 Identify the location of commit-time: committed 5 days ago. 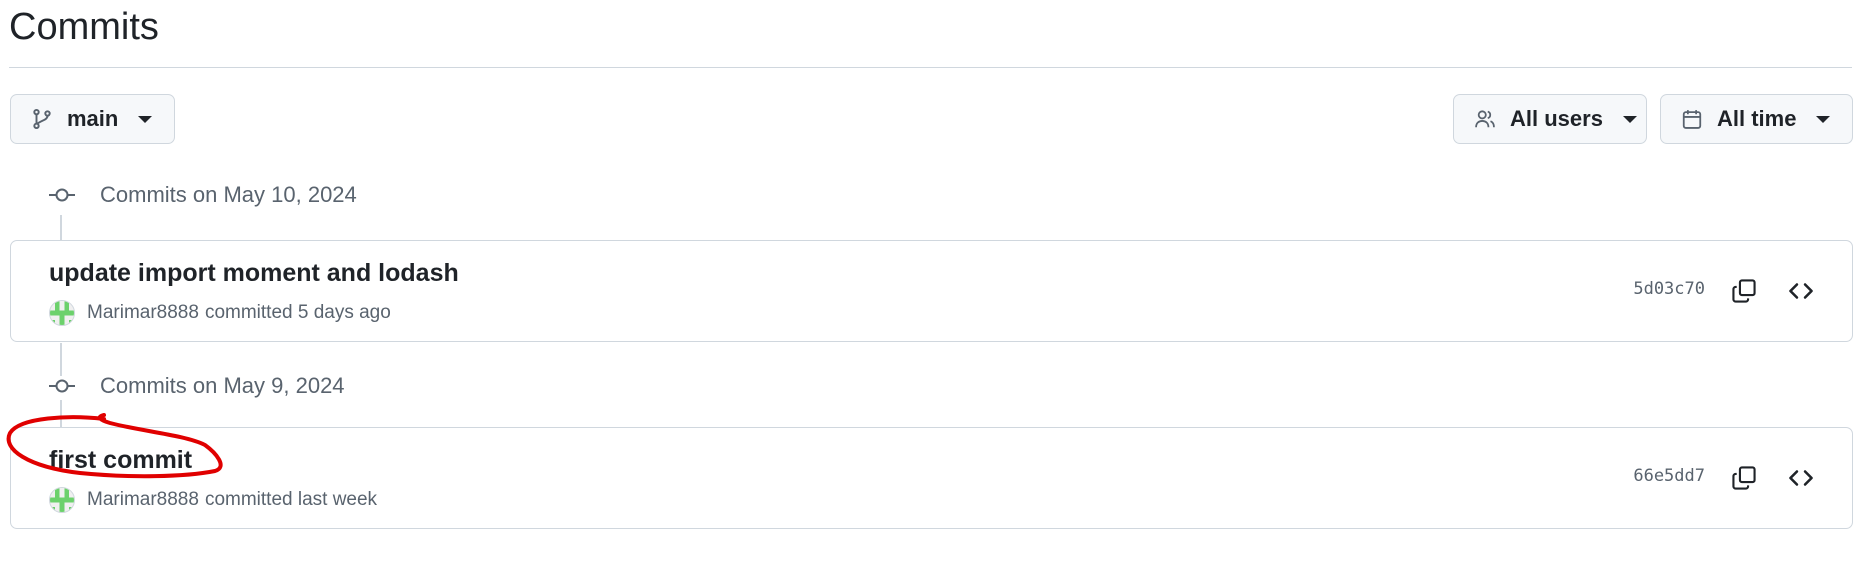
(297, 312).